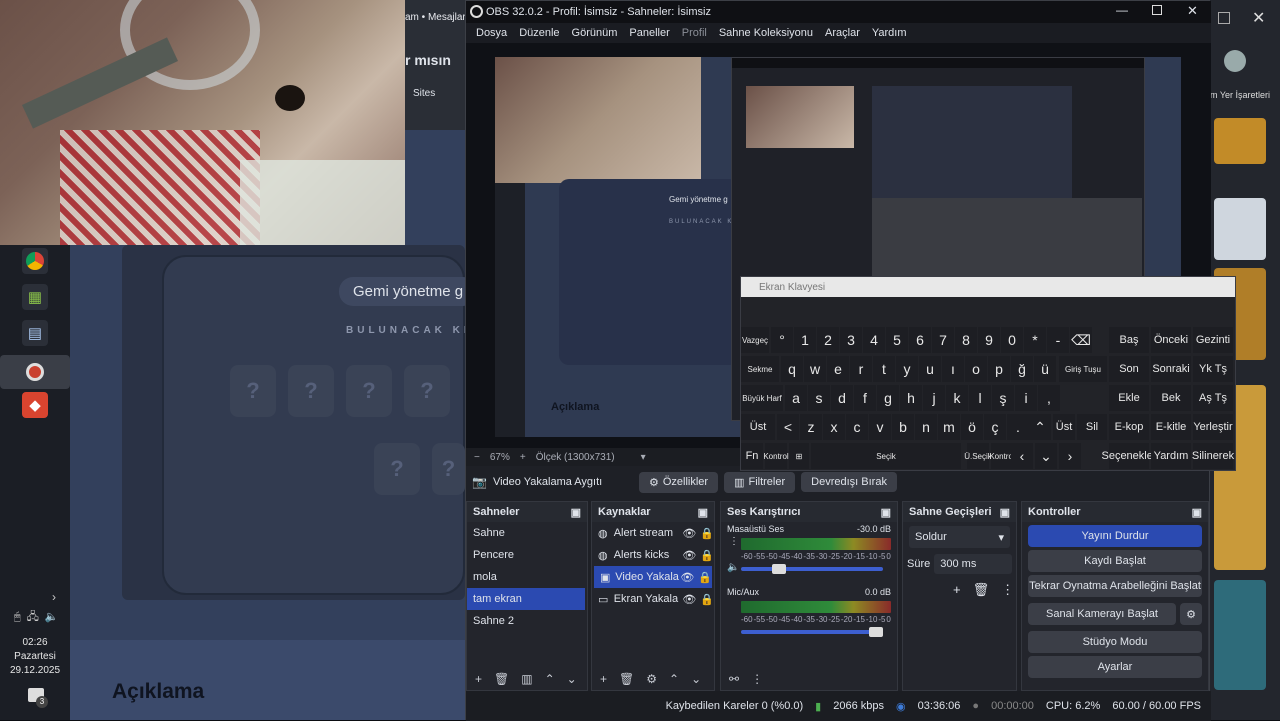 This screenshot has width=1280, height=721. Describe the element at coordinates (889, 33) in the screenshot. I see `menu-help: Yardım` at that location.